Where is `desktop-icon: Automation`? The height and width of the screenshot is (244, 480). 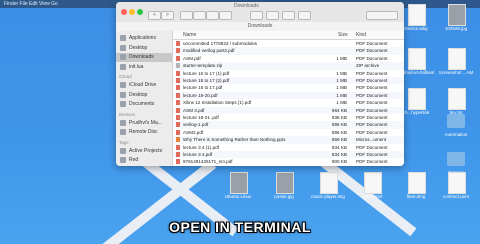 desktop-icon: Automation is located at coordinates (456, 130).